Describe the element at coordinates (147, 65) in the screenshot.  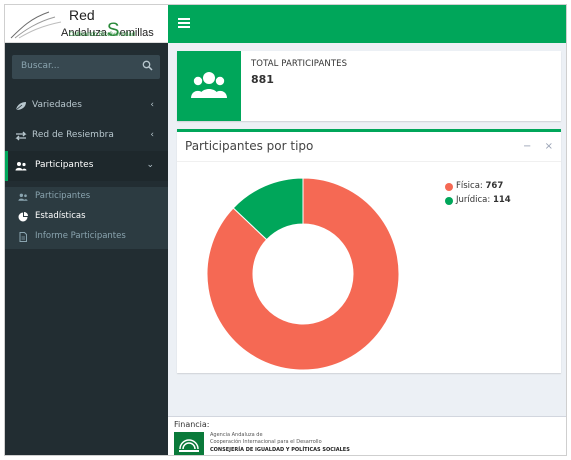
I see `search-icon` at that location.